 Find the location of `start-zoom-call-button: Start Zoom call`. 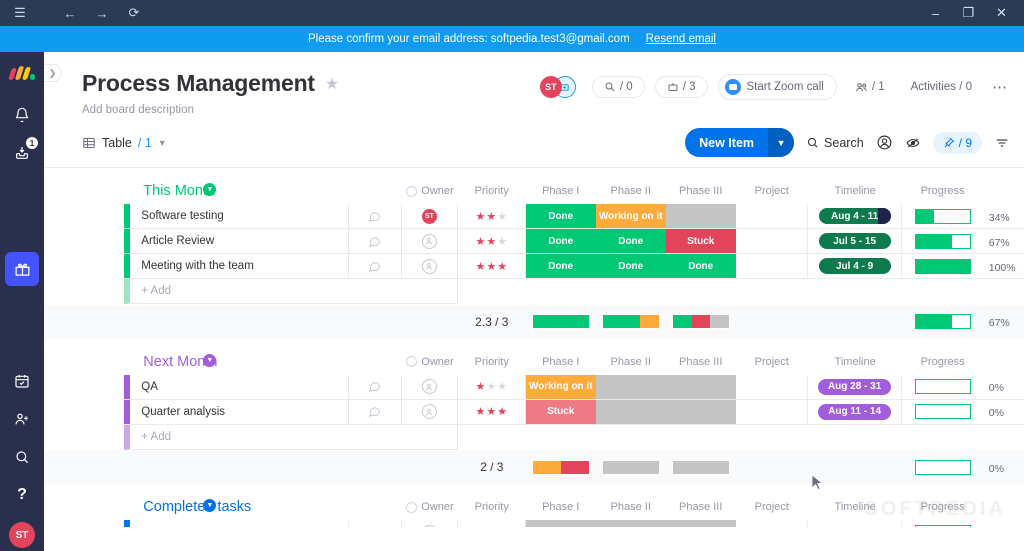

start-zoom-call-button: Start Zoom call is located at coordinates (777, 87).